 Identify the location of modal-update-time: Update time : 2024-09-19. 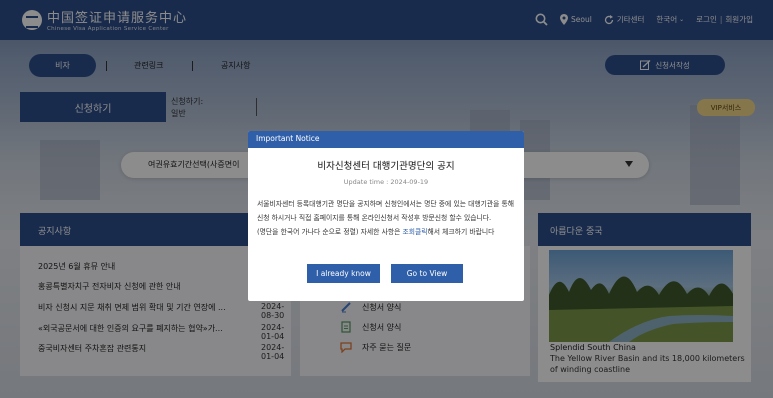
(386, 182).